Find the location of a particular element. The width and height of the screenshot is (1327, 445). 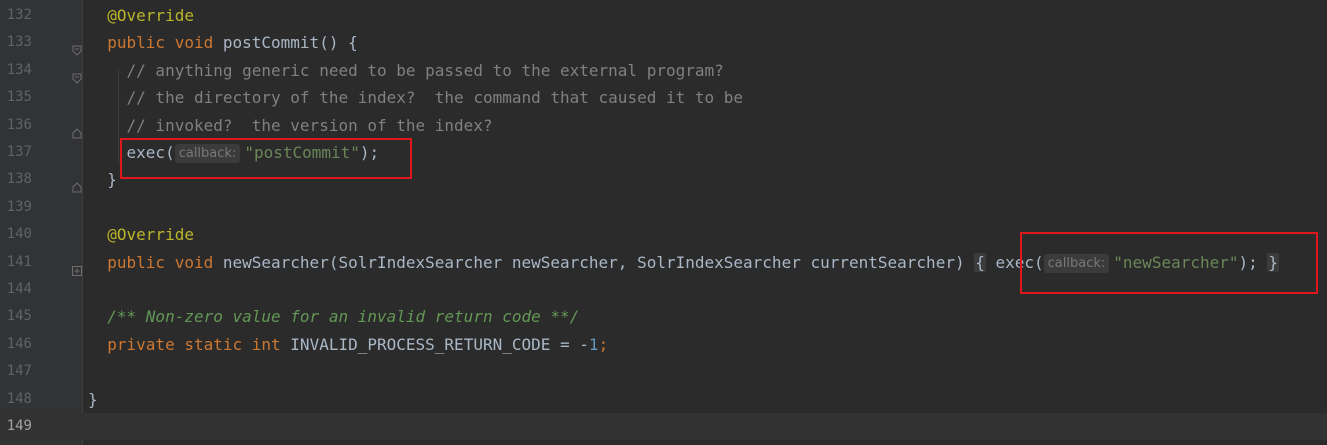

line-number: 149 is located at coordinates (16, 426).